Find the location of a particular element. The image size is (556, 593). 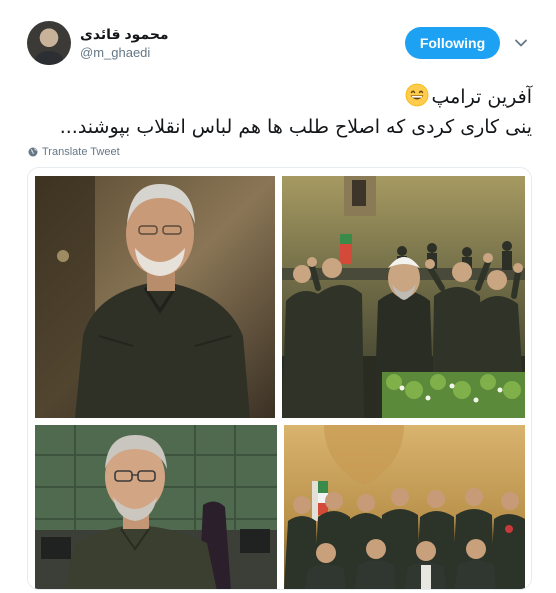

translate-tweet-link: Translate Tweet is located at coordinates (74, 152).